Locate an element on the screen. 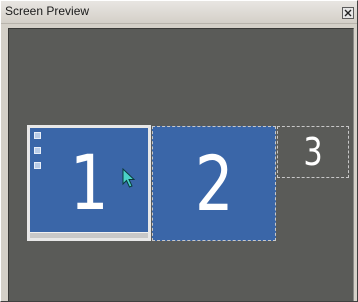 Image resolution: width=358 pixels, height=302 pixels. monitor-2: 2 is located at coordinates (214, 183).